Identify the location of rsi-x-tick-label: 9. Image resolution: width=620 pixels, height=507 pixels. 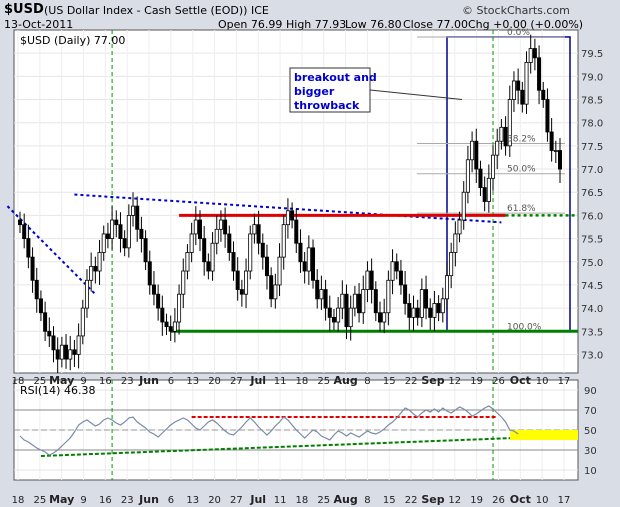
(83, 500).